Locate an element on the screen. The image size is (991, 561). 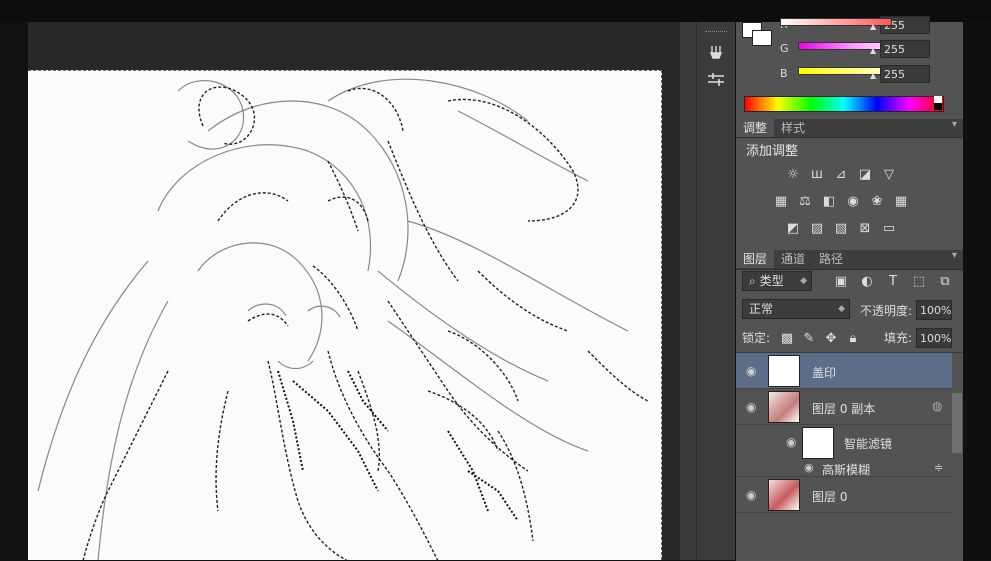
invert-icon: ◩ is located at coordinates (793, 228).